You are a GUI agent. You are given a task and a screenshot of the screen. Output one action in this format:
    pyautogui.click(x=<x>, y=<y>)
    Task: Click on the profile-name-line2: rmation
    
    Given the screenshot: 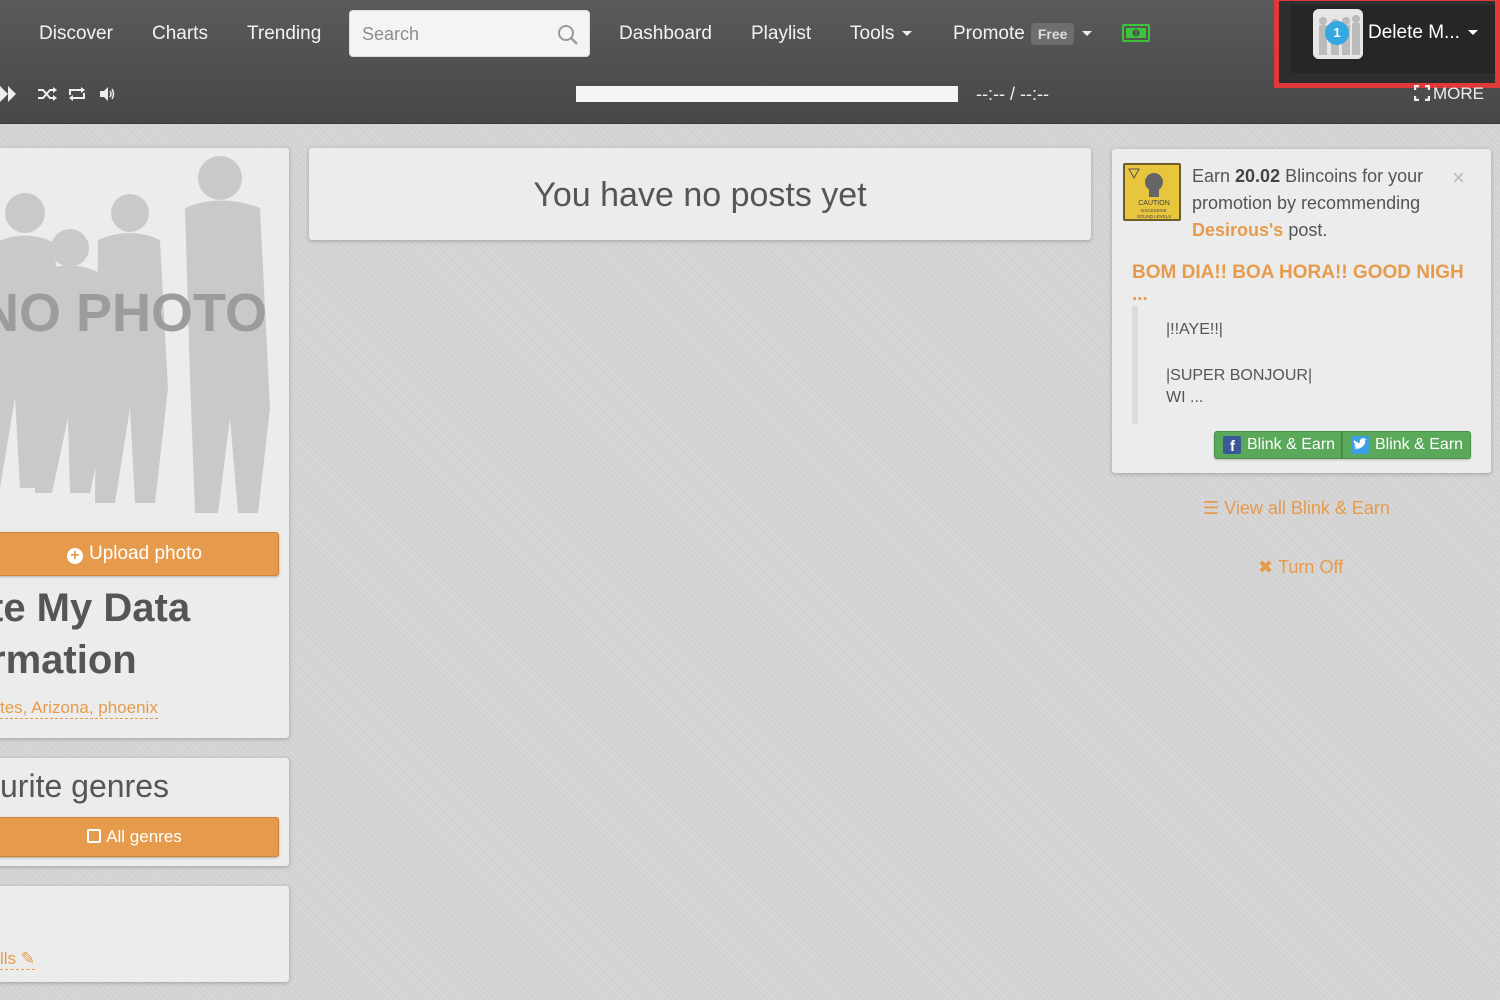 What is the action you would take?
    pyautogui.click(x=68, y=660)
    